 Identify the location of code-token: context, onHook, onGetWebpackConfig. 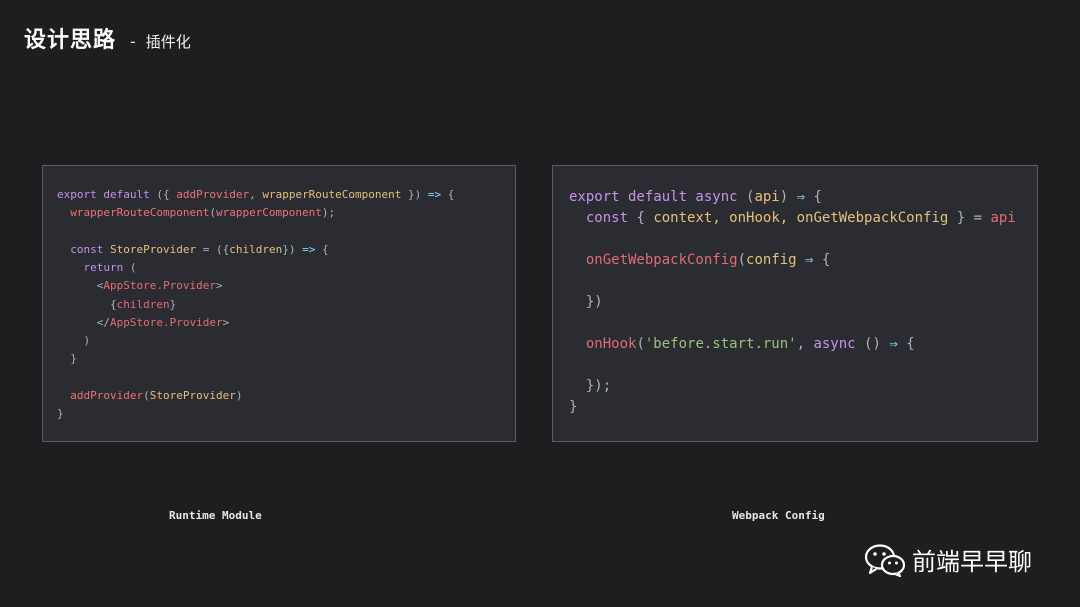
(801, 218).